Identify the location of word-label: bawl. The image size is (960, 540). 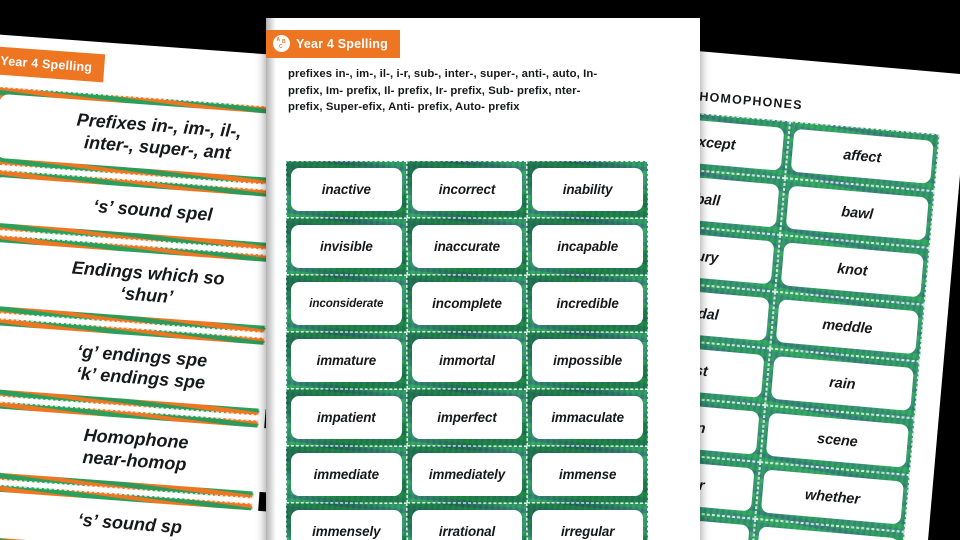
(857, 213).